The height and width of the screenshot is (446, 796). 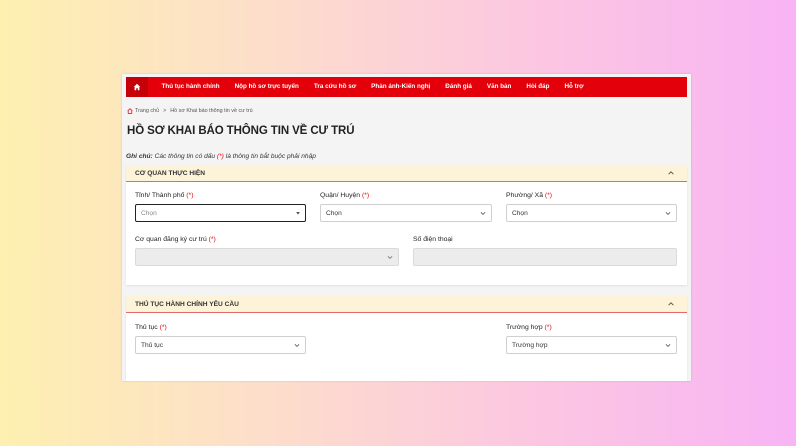 What do you see at coordinates (170, 173) in the screenshot?
I see `section-co-quan-title: CƠ QUAN THỰC HIỆN` at bounding box center [170, 173].